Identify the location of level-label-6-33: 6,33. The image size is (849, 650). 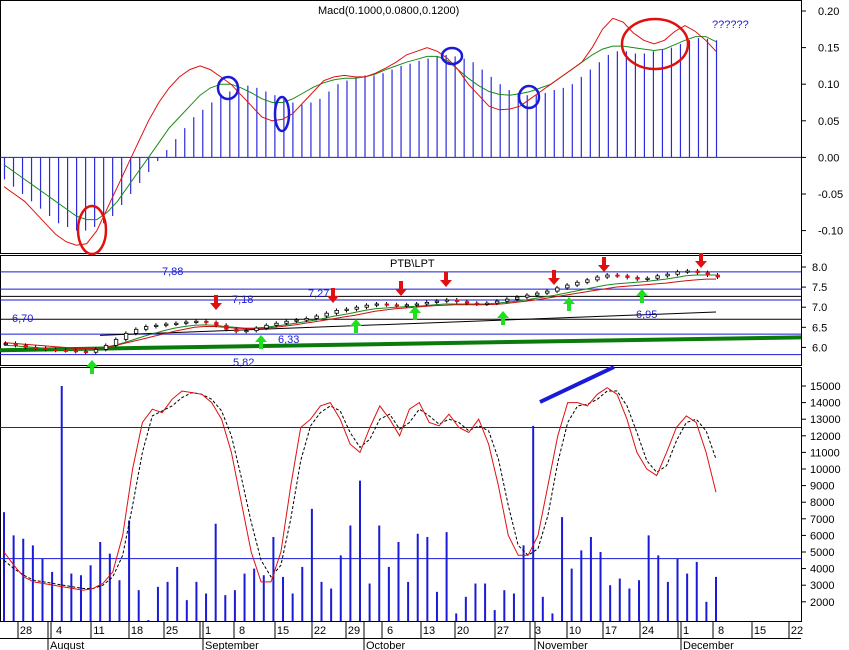
(288, 340).